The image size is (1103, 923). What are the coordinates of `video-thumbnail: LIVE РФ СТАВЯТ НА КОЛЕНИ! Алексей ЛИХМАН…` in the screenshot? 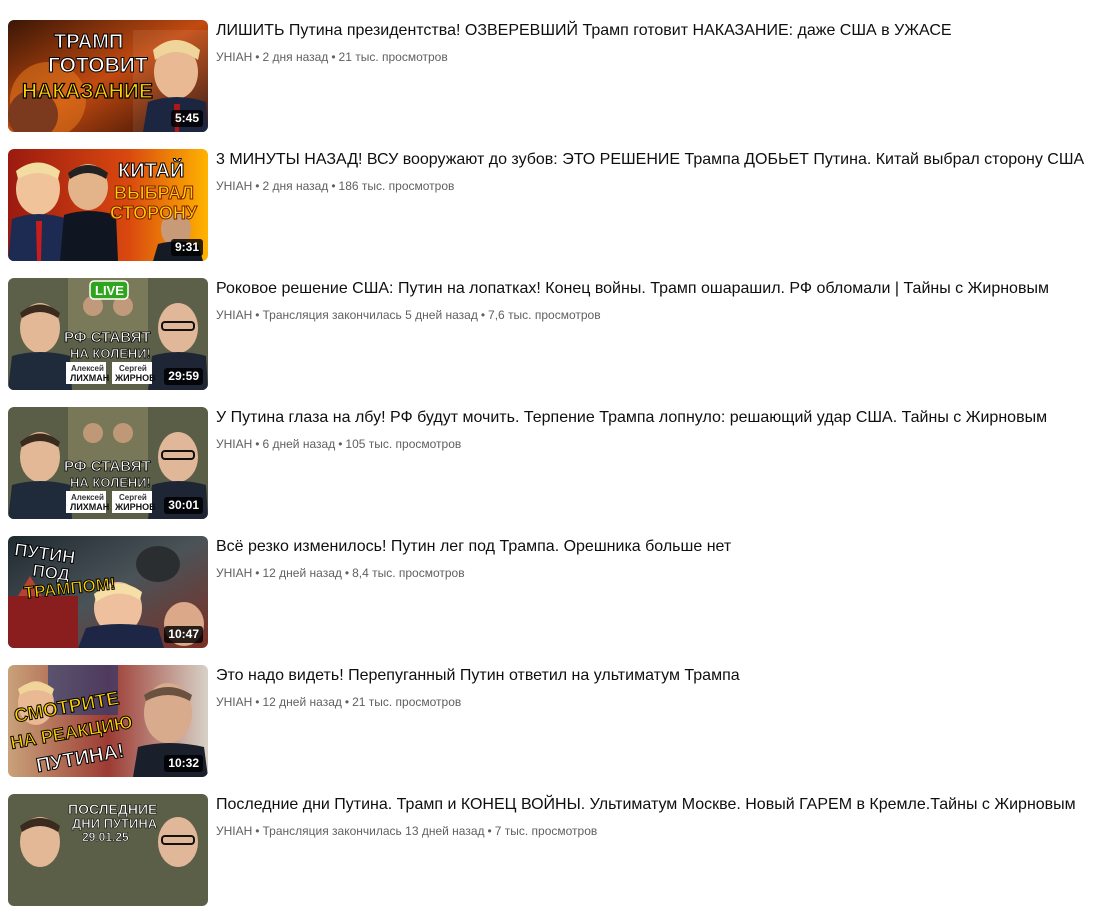 It's located at (108, 334).